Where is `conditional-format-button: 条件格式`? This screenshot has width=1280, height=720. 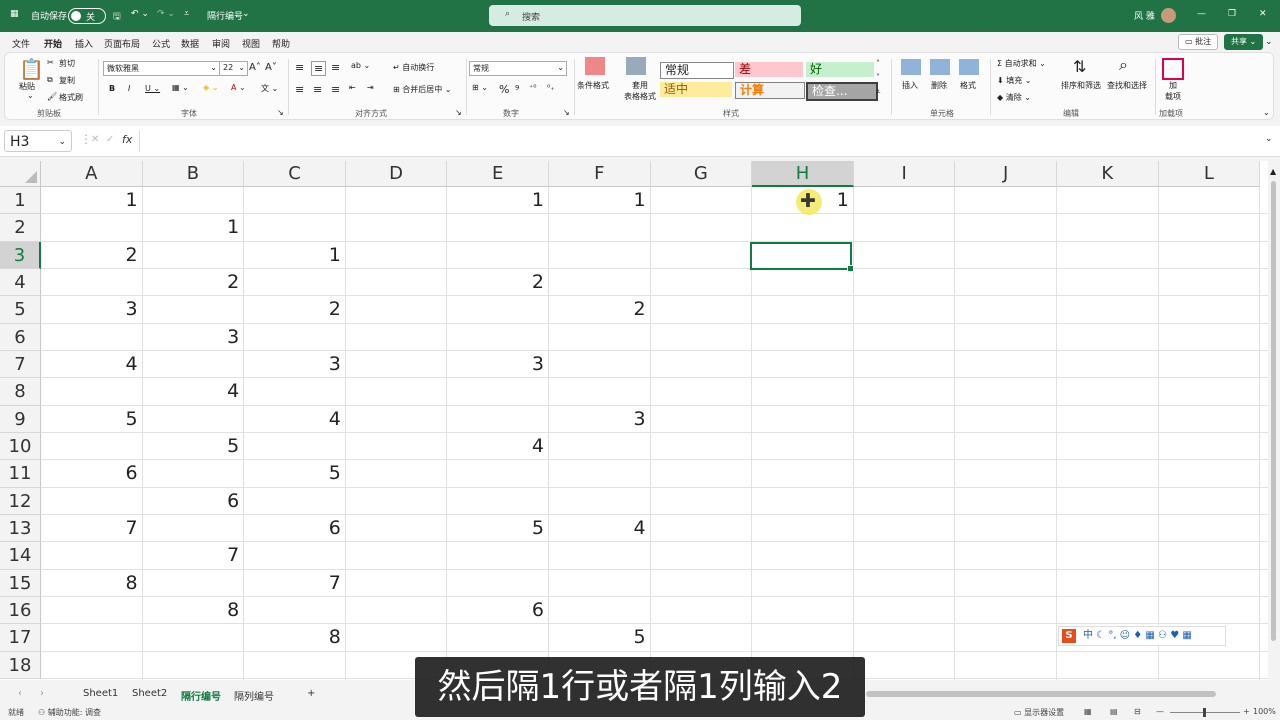 conditional-format-button: 条件格式 is located at coordinates (593, 85).